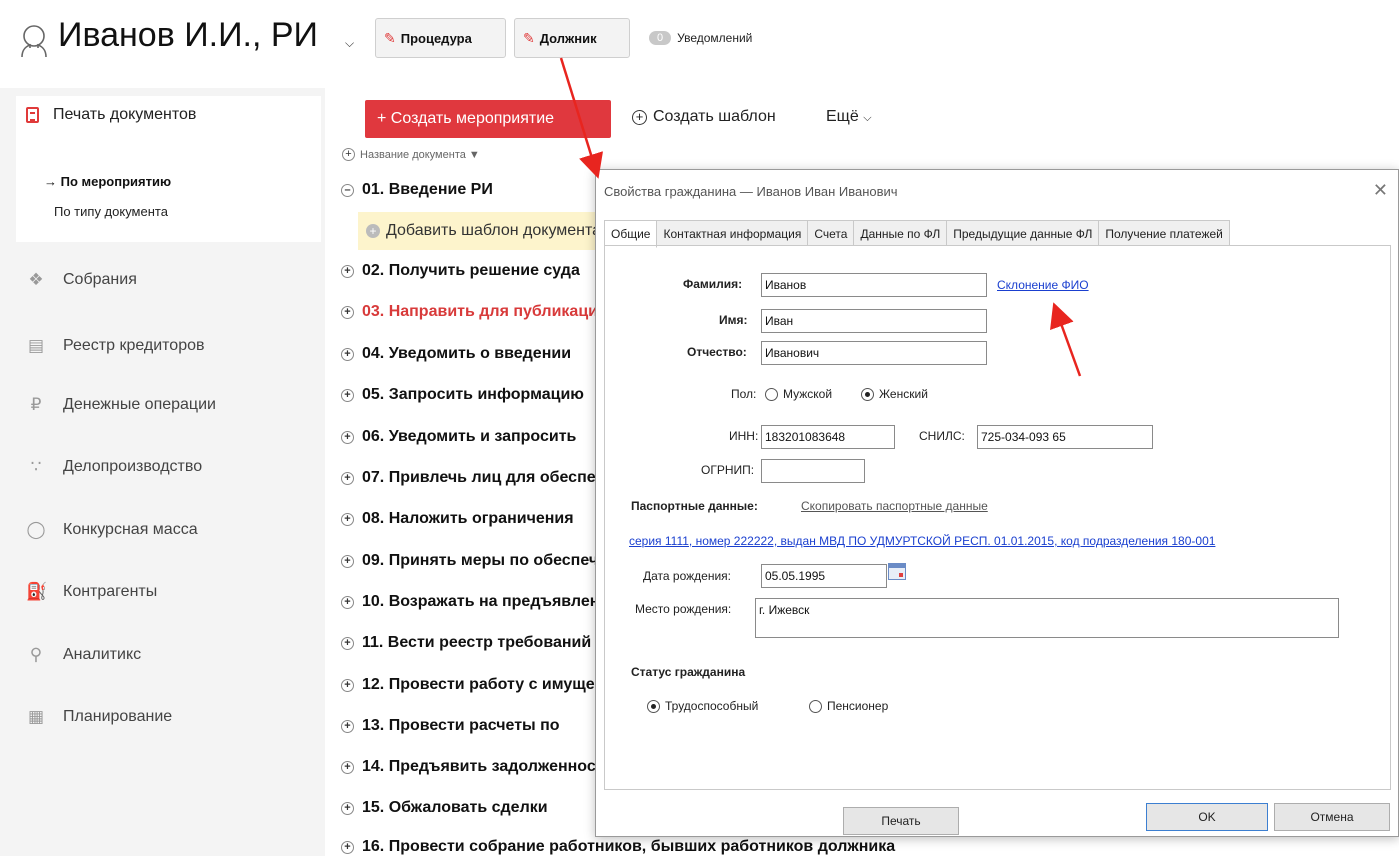 The height and width of the screenshot is (856, 1399). I want to click on declension-link: Склонение ФИО, so click(1043, 285).